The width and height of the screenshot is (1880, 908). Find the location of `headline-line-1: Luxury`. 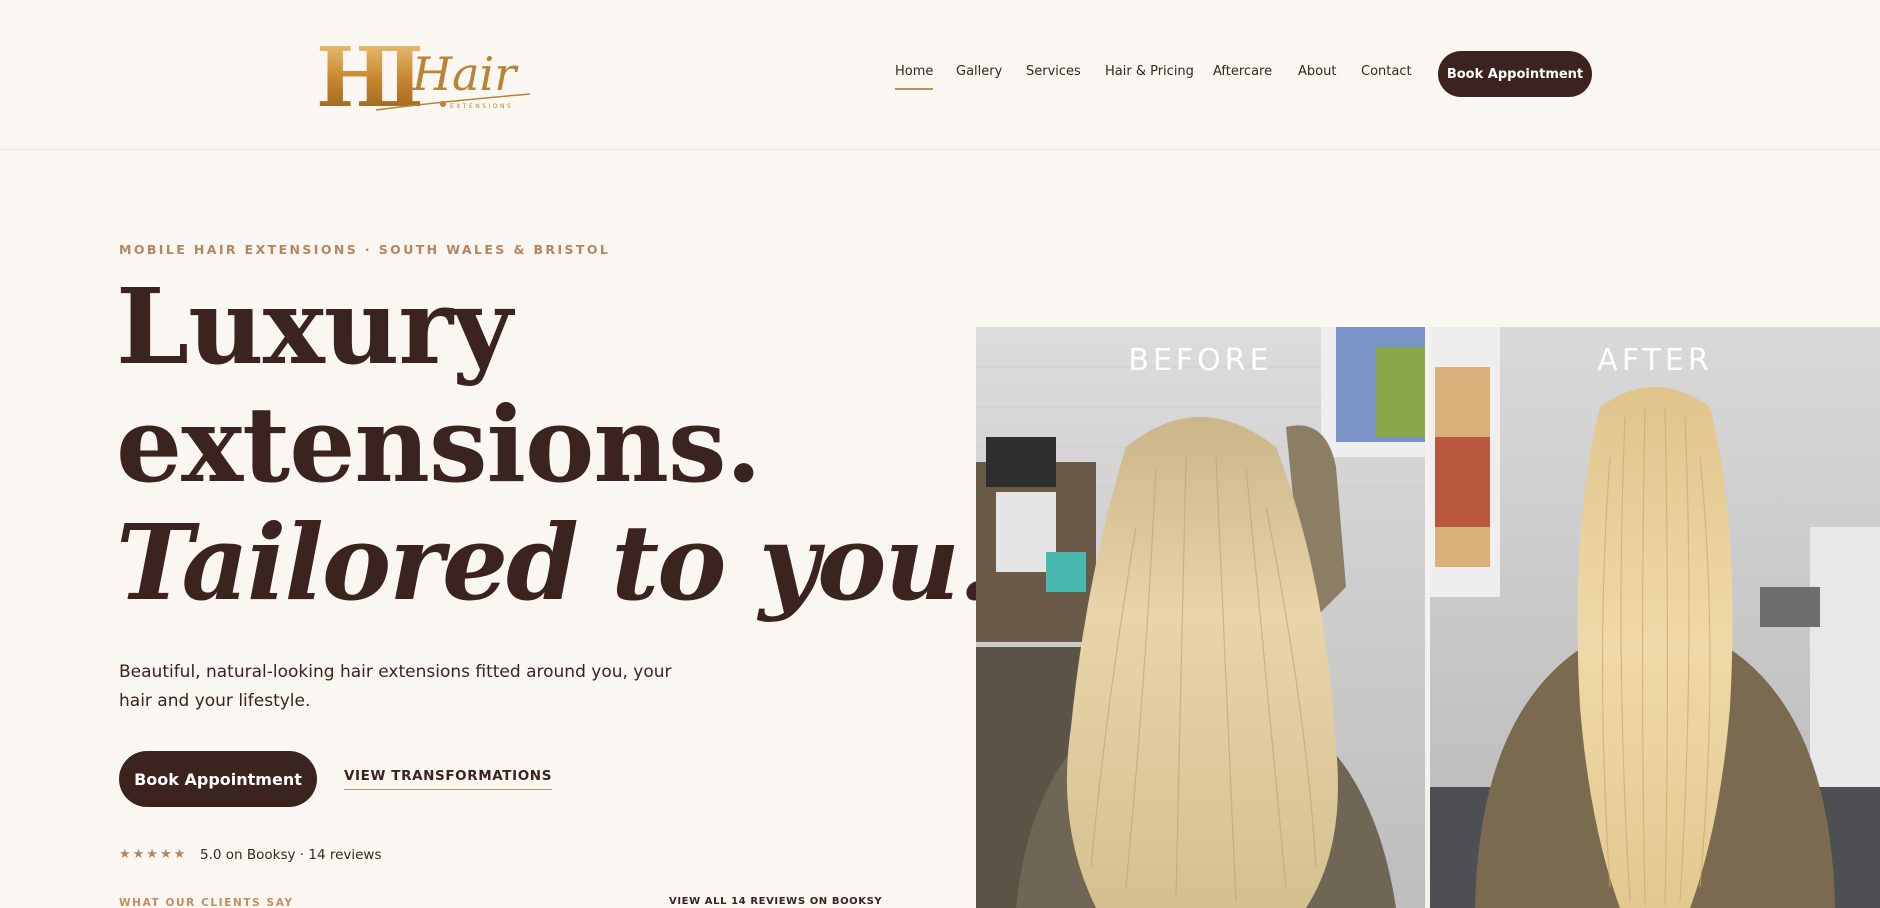

headline-line-1: Luxury is located at coordinates (314, 326).